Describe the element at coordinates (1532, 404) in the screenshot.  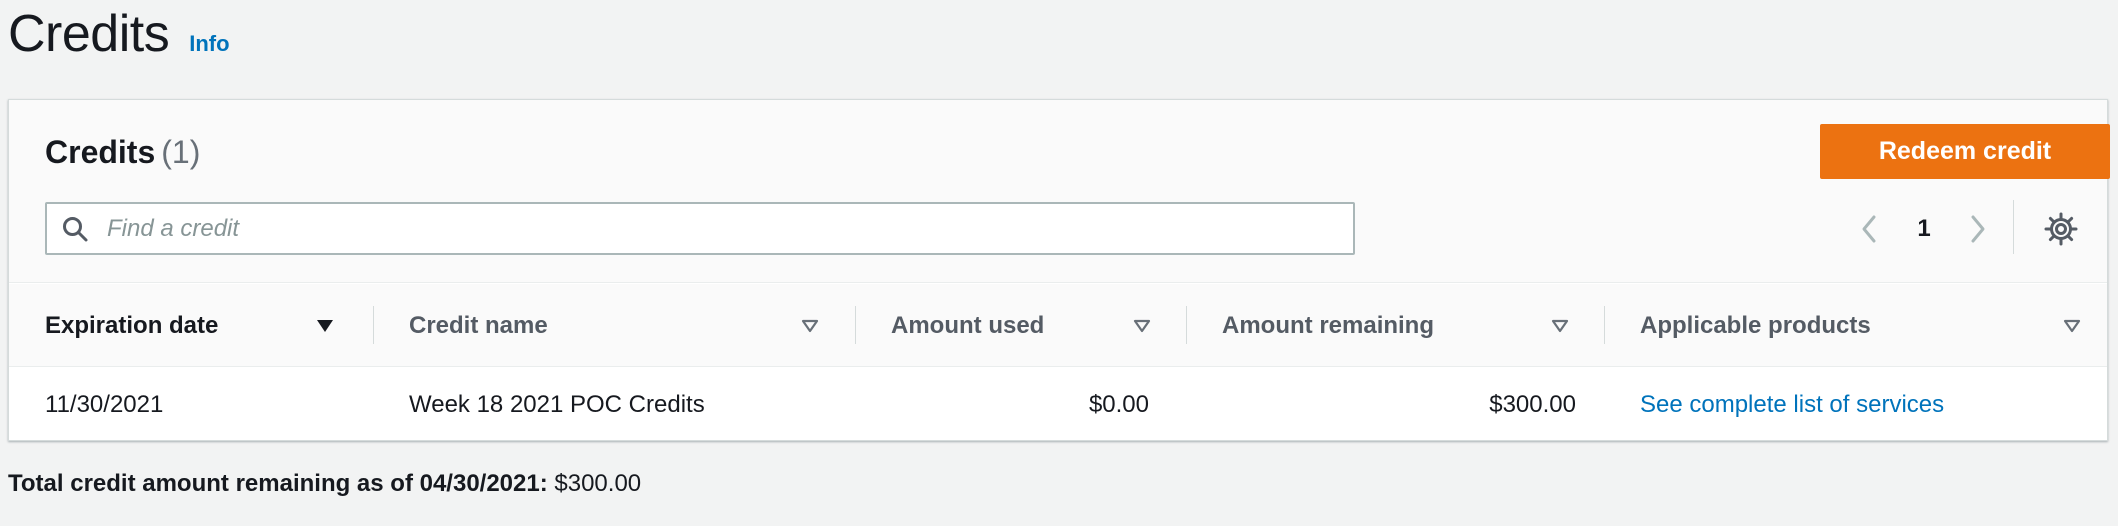
I see `cell-amount-remaining: $300.00` at that location.